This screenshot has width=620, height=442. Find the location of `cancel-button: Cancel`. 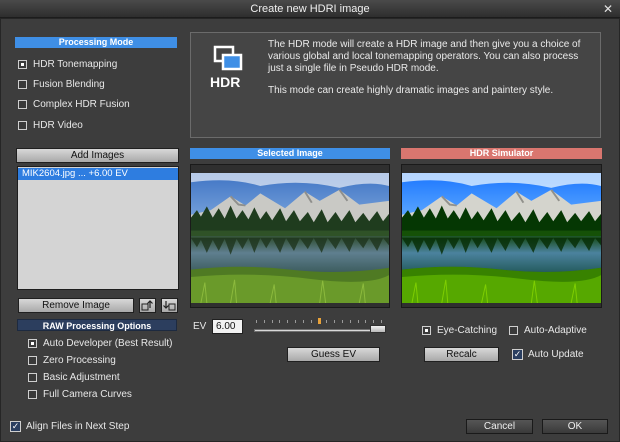

cancel-button: Cancel is located at coordinates (499, 426).